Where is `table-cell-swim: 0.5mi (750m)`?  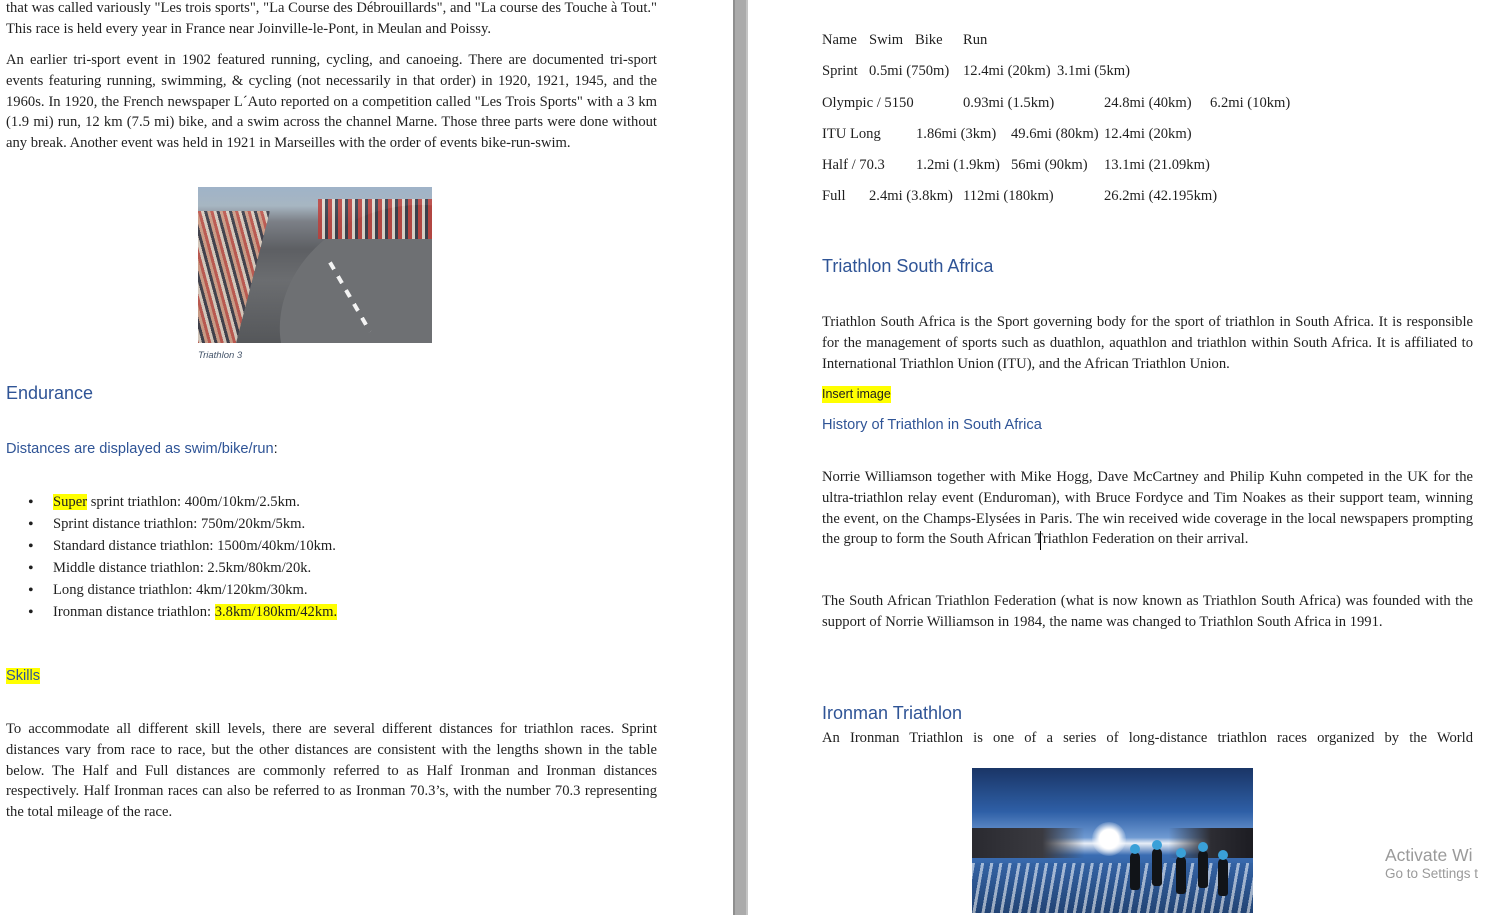
table-cell-swim: 0.5mi (750m) is located at coordinates (909, 71).